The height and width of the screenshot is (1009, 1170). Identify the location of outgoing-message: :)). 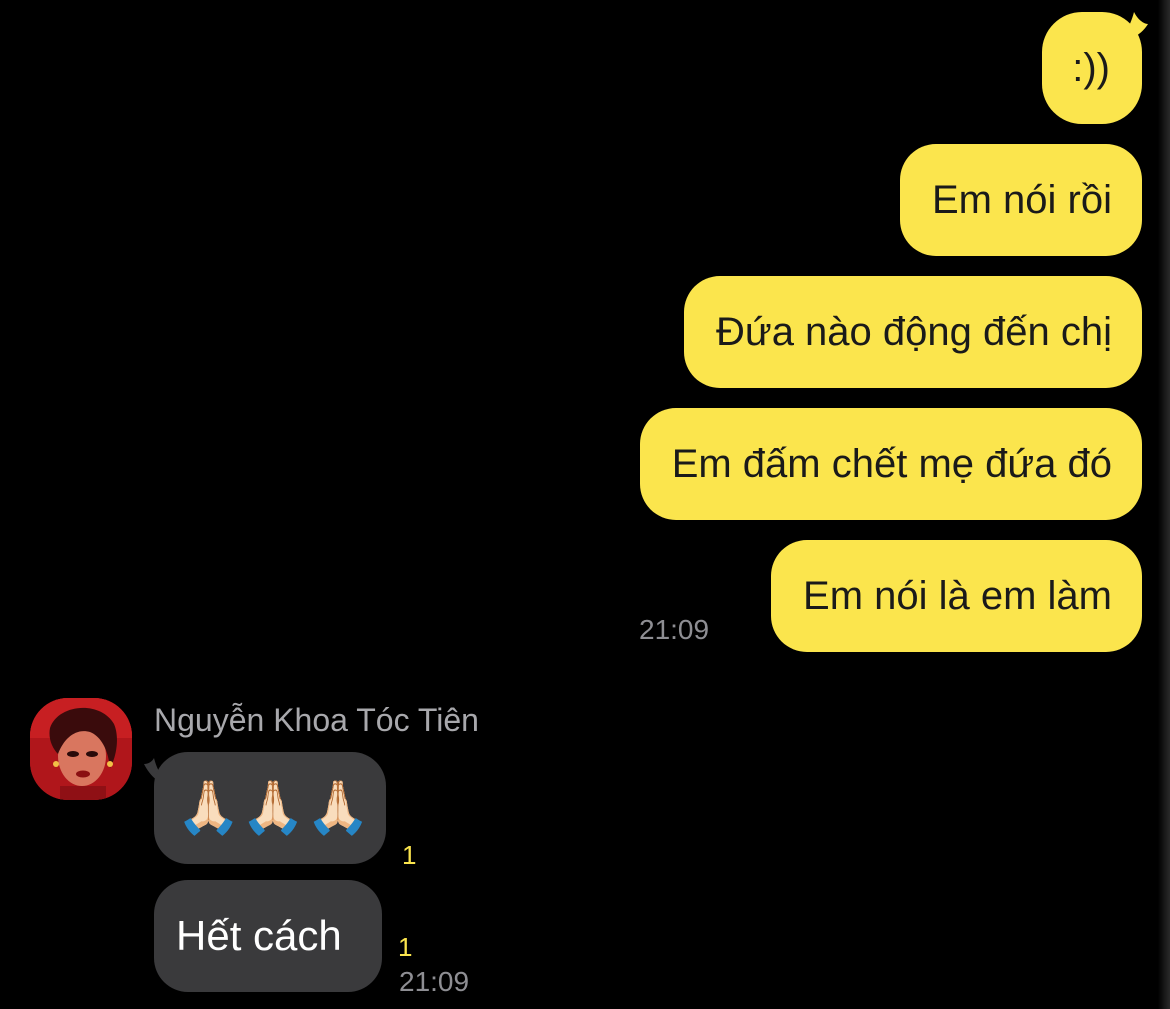
(1092, 68).